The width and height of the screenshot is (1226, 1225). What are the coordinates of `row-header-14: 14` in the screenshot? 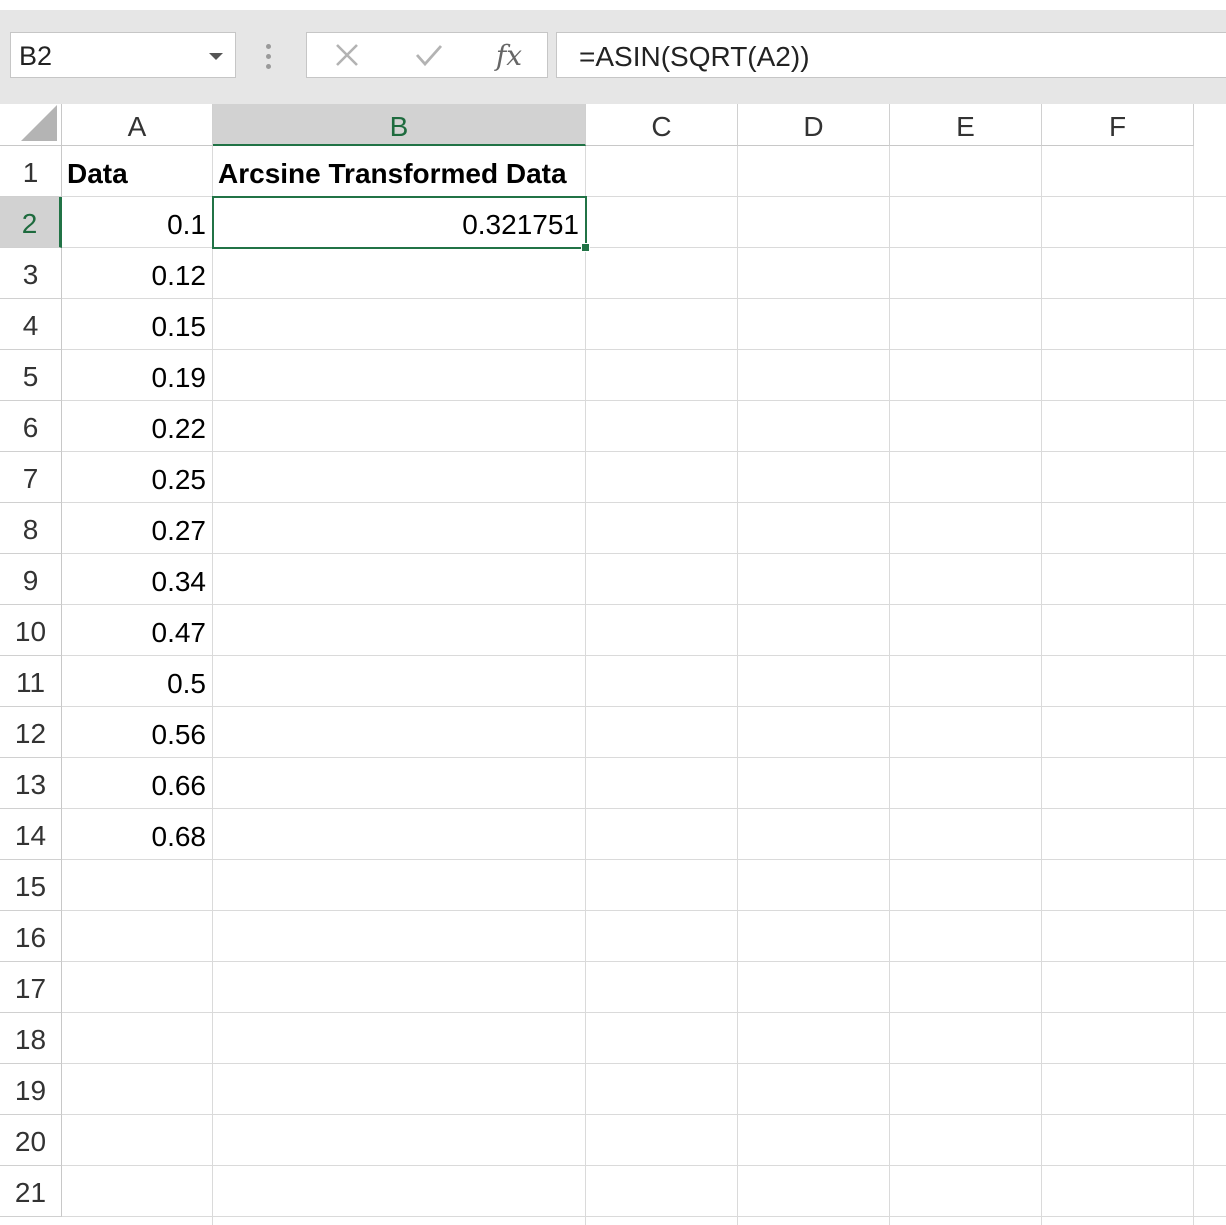 It's located at (31, 834).